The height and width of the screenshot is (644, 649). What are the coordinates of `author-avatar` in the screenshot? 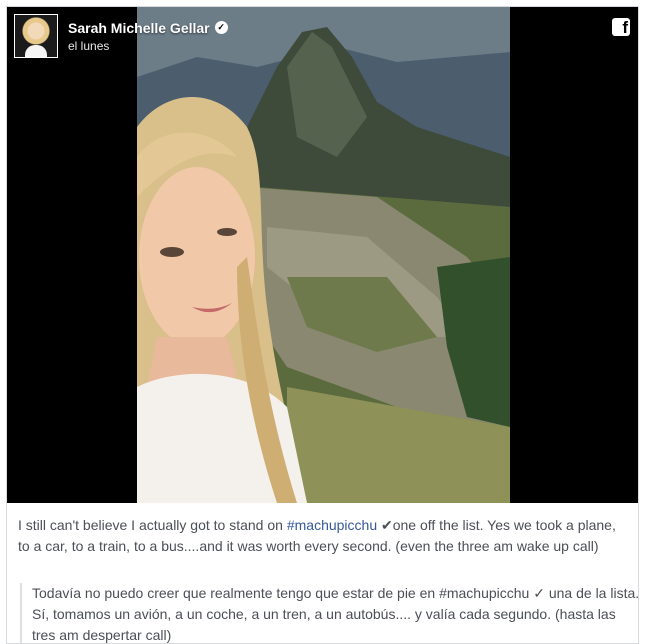 It's located at (36, 36).